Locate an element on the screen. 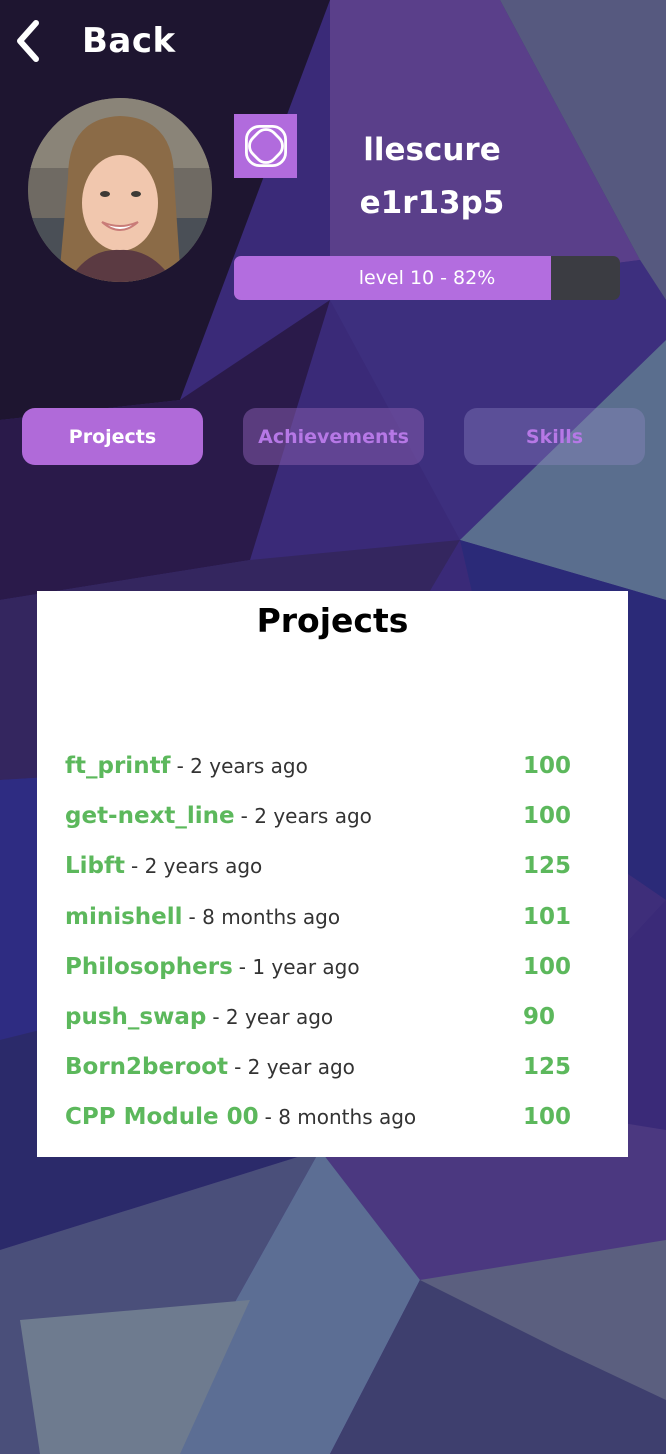 The image size is (666, 1454). project-name: minishell is located at coordinates (124, 916).